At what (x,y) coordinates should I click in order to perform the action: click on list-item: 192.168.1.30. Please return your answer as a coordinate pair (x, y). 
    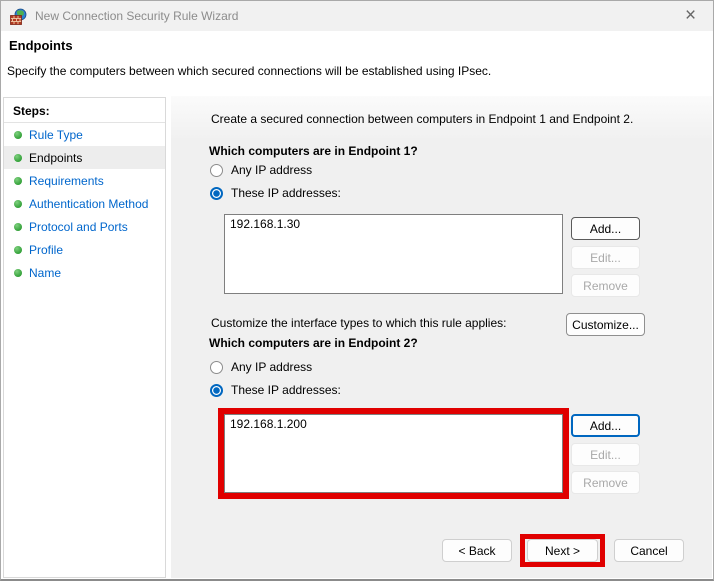
    Looking at the image, I should click on (393, 224).